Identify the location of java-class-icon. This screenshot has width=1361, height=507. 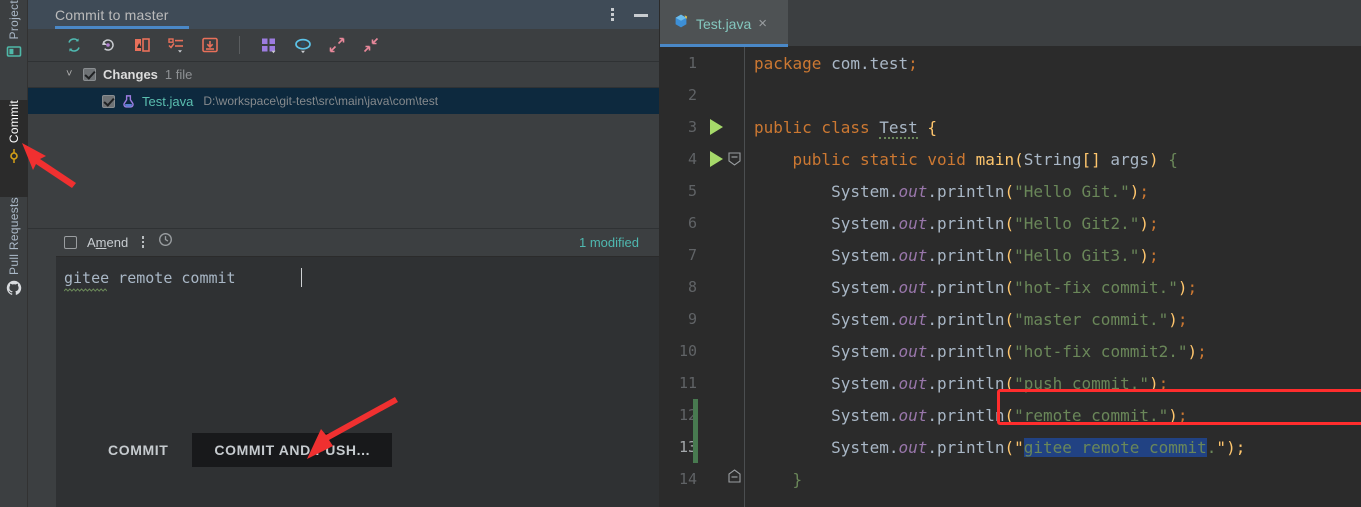
(681, 23).